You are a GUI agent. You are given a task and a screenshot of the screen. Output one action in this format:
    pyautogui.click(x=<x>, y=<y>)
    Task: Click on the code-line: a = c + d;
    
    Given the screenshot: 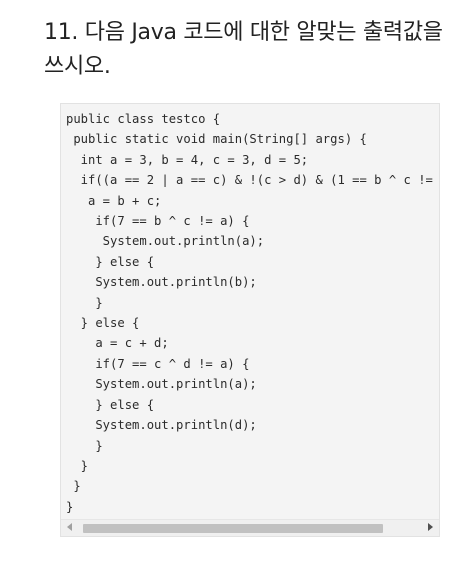 What is the action you would take?
    pyautogui.click(x=117, y=343)
    